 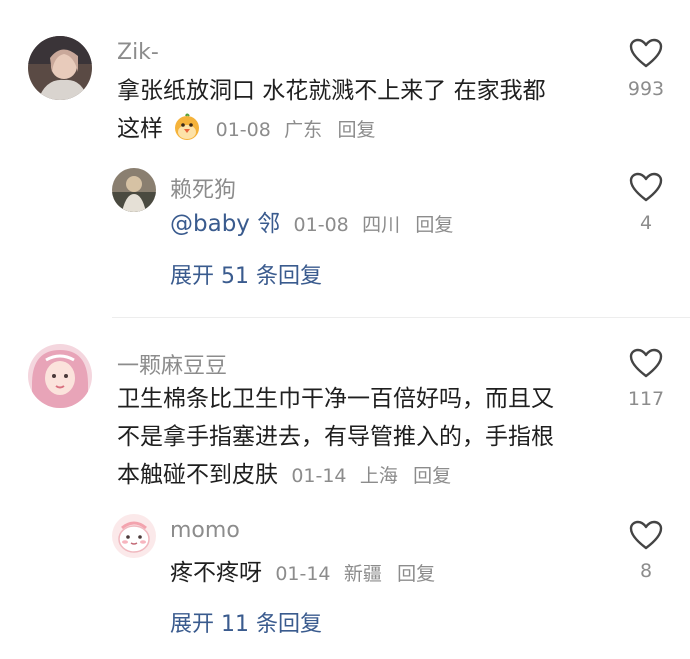 I want to click on username: Zik-, so click(x=138, y=52).